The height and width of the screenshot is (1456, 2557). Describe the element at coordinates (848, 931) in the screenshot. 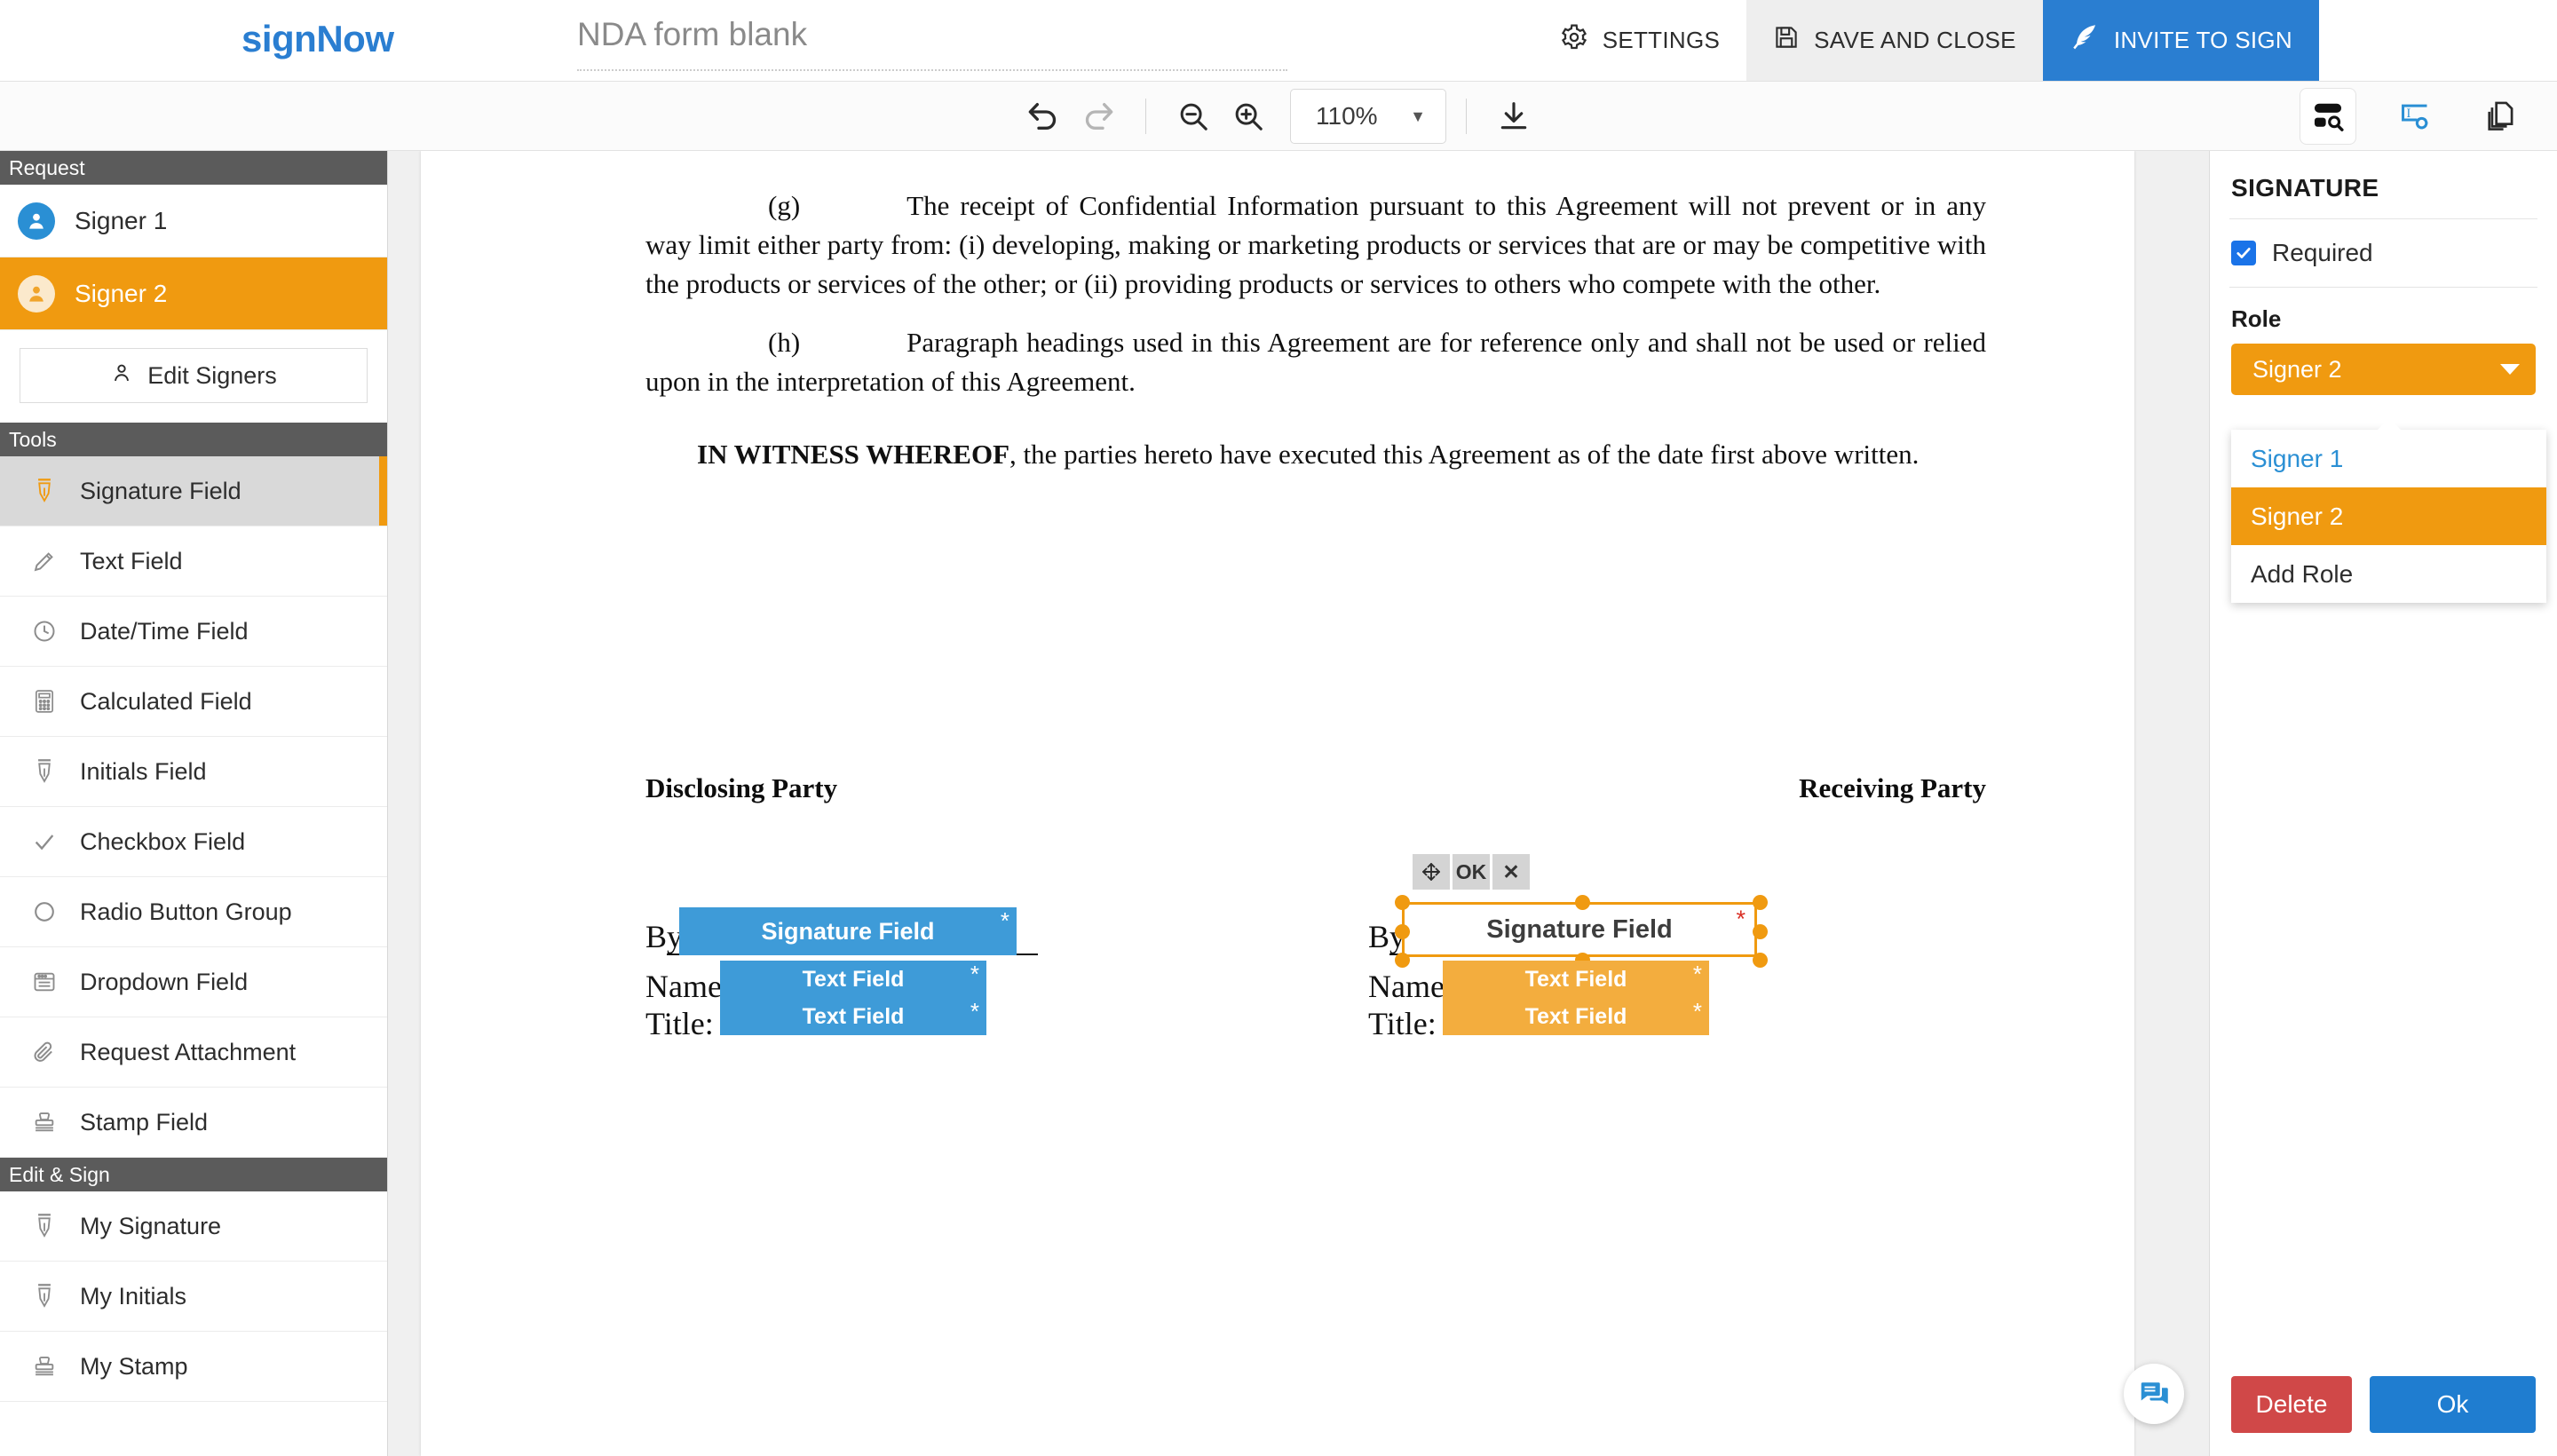

I see `field-signature-signer1: Signature Field *` at that location.